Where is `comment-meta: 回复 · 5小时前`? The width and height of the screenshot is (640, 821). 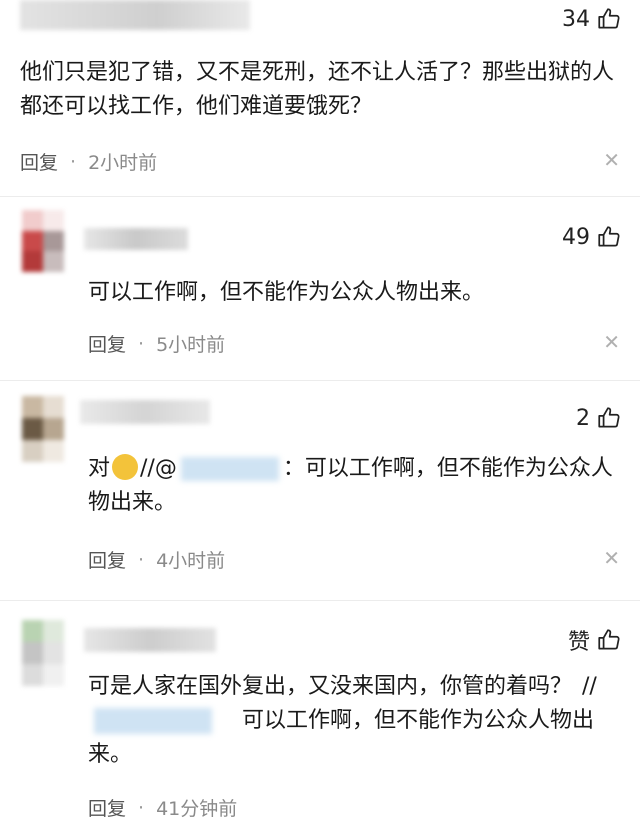 comment-meta: 回复 · 5小时前 is located at coordinates (156, 343).